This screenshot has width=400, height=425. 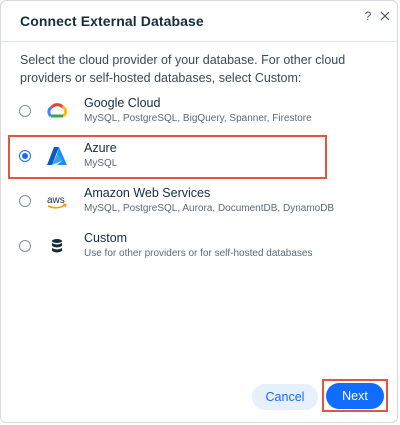 I want to click on aws-icon: aws, so click(x=57, y=201).